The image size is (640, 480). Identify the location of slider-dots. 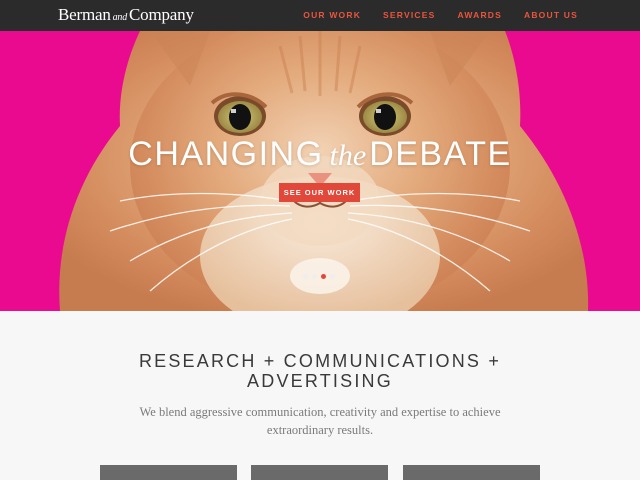
(319, 276).